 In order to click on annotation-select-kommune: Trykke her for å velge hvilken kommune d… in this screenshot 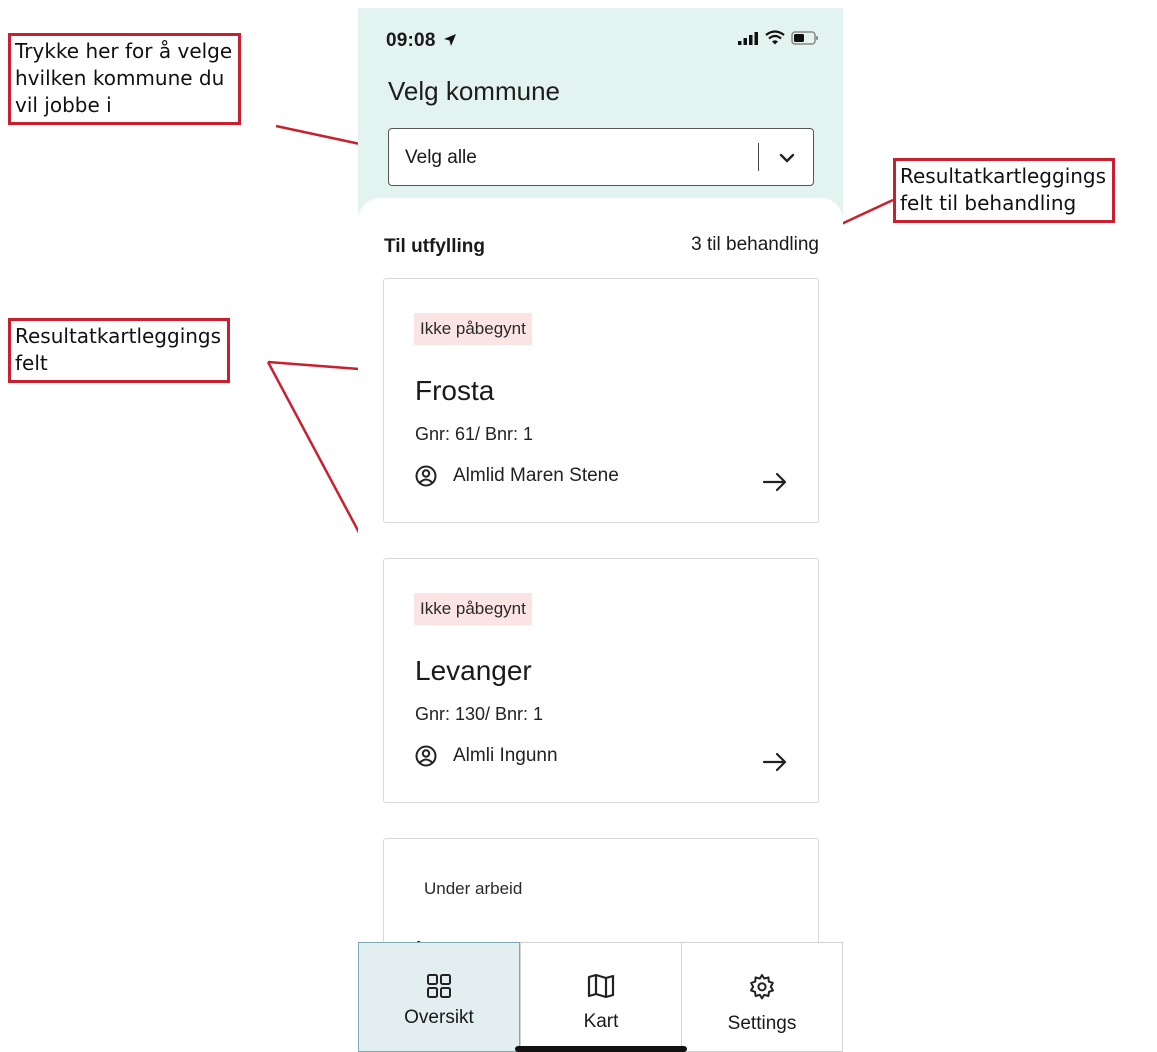, I will do `click(125, 79)`.